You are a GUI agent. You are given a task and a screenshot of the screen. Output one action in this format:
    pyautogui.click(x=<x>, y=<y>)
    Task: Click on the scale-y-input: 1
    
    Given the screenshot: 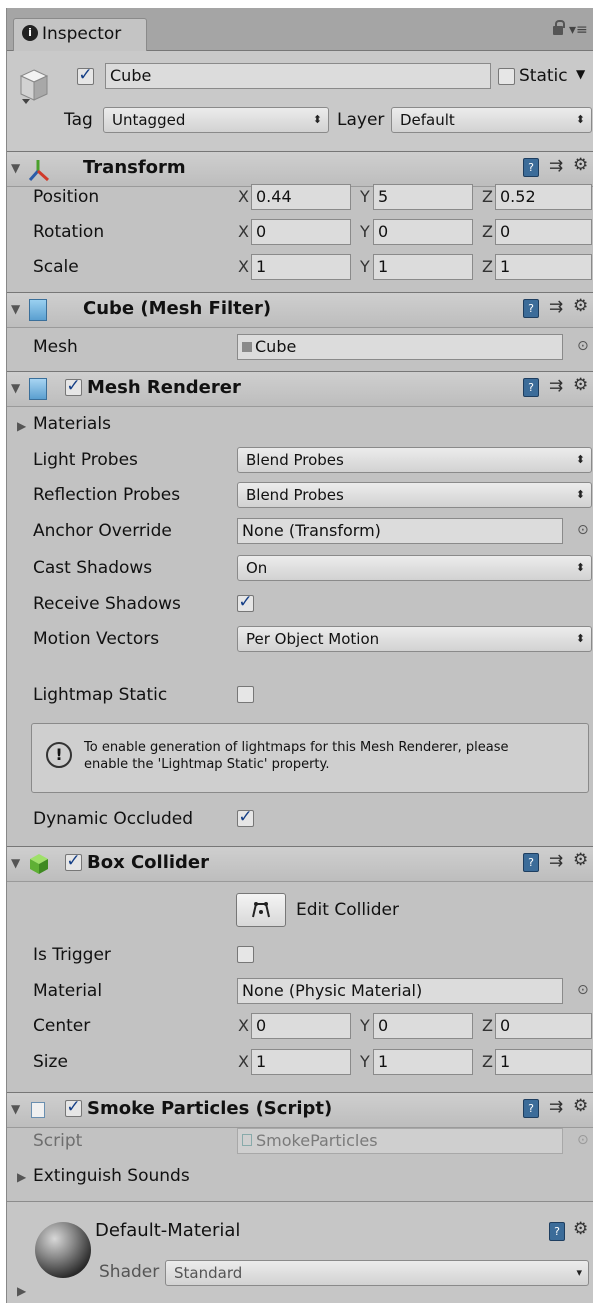 What is the action you would take?
    pyautogui.click(x=423, y=267)
    